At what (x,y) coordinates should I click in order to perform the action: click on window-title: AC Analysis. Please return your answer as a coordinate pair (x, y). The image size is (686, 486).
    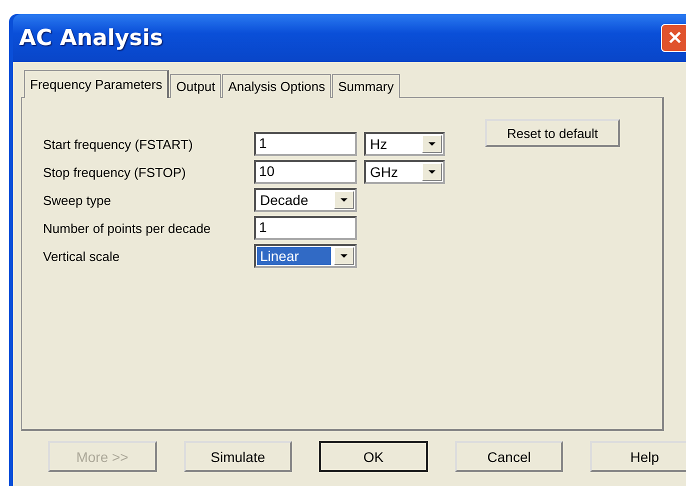
    Looking at the image, I should click on (91, 38).